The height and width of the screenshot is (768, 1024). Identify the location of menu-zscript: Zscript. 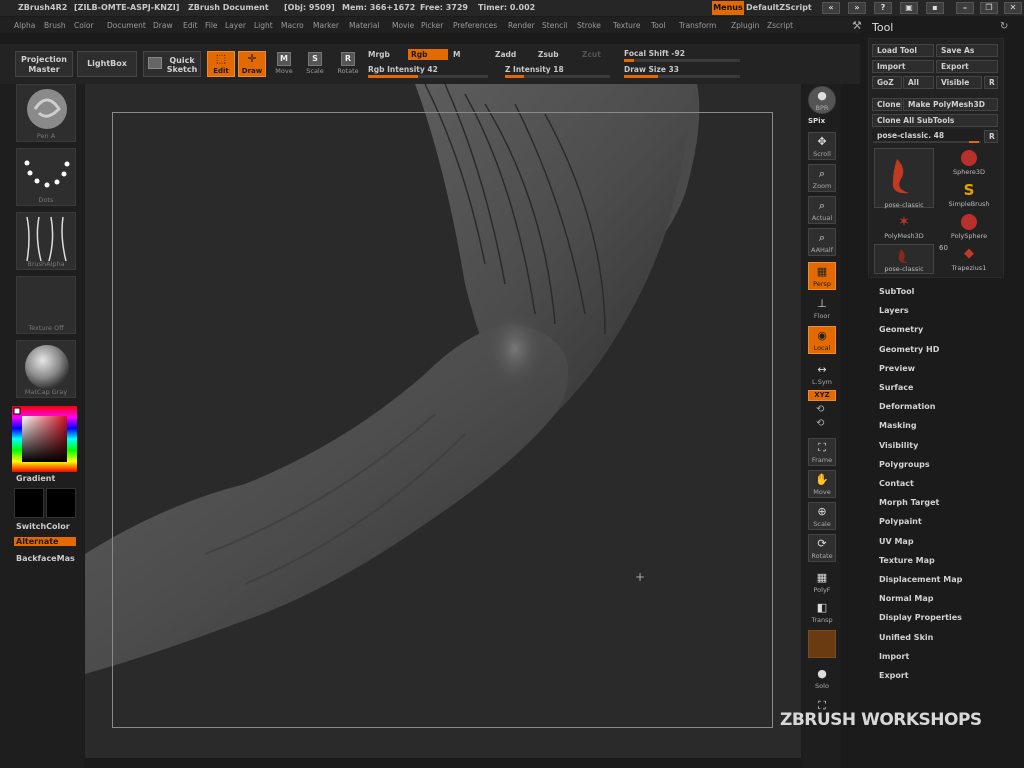
(780, 25).